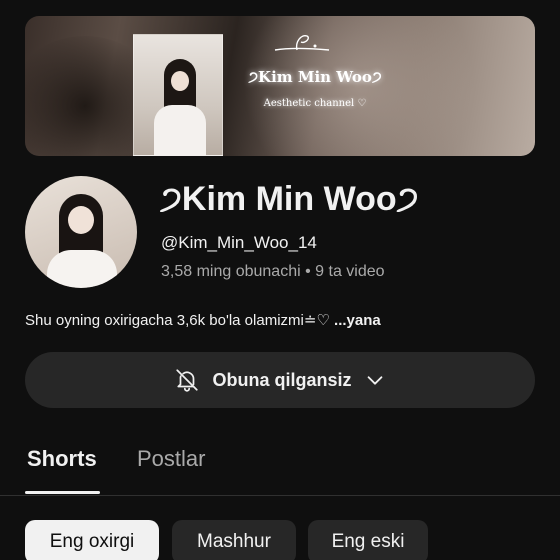  What do you see at coordinates (81, 232) in the screenshot?
I see `channel-avatar` at bounding box center [81, 232].